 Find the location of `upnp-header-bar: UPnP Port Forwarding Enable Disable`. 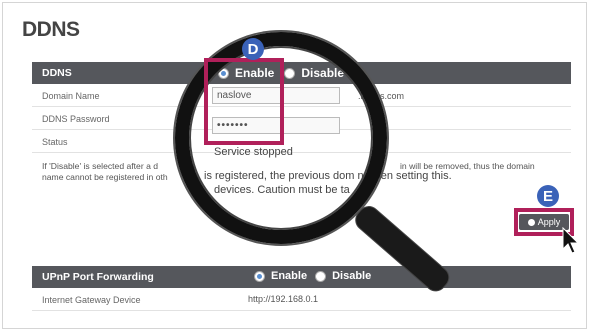

upnp-header-bar: UPnP Port Forwarding Enable Disable is located at coordinates (301, 277).